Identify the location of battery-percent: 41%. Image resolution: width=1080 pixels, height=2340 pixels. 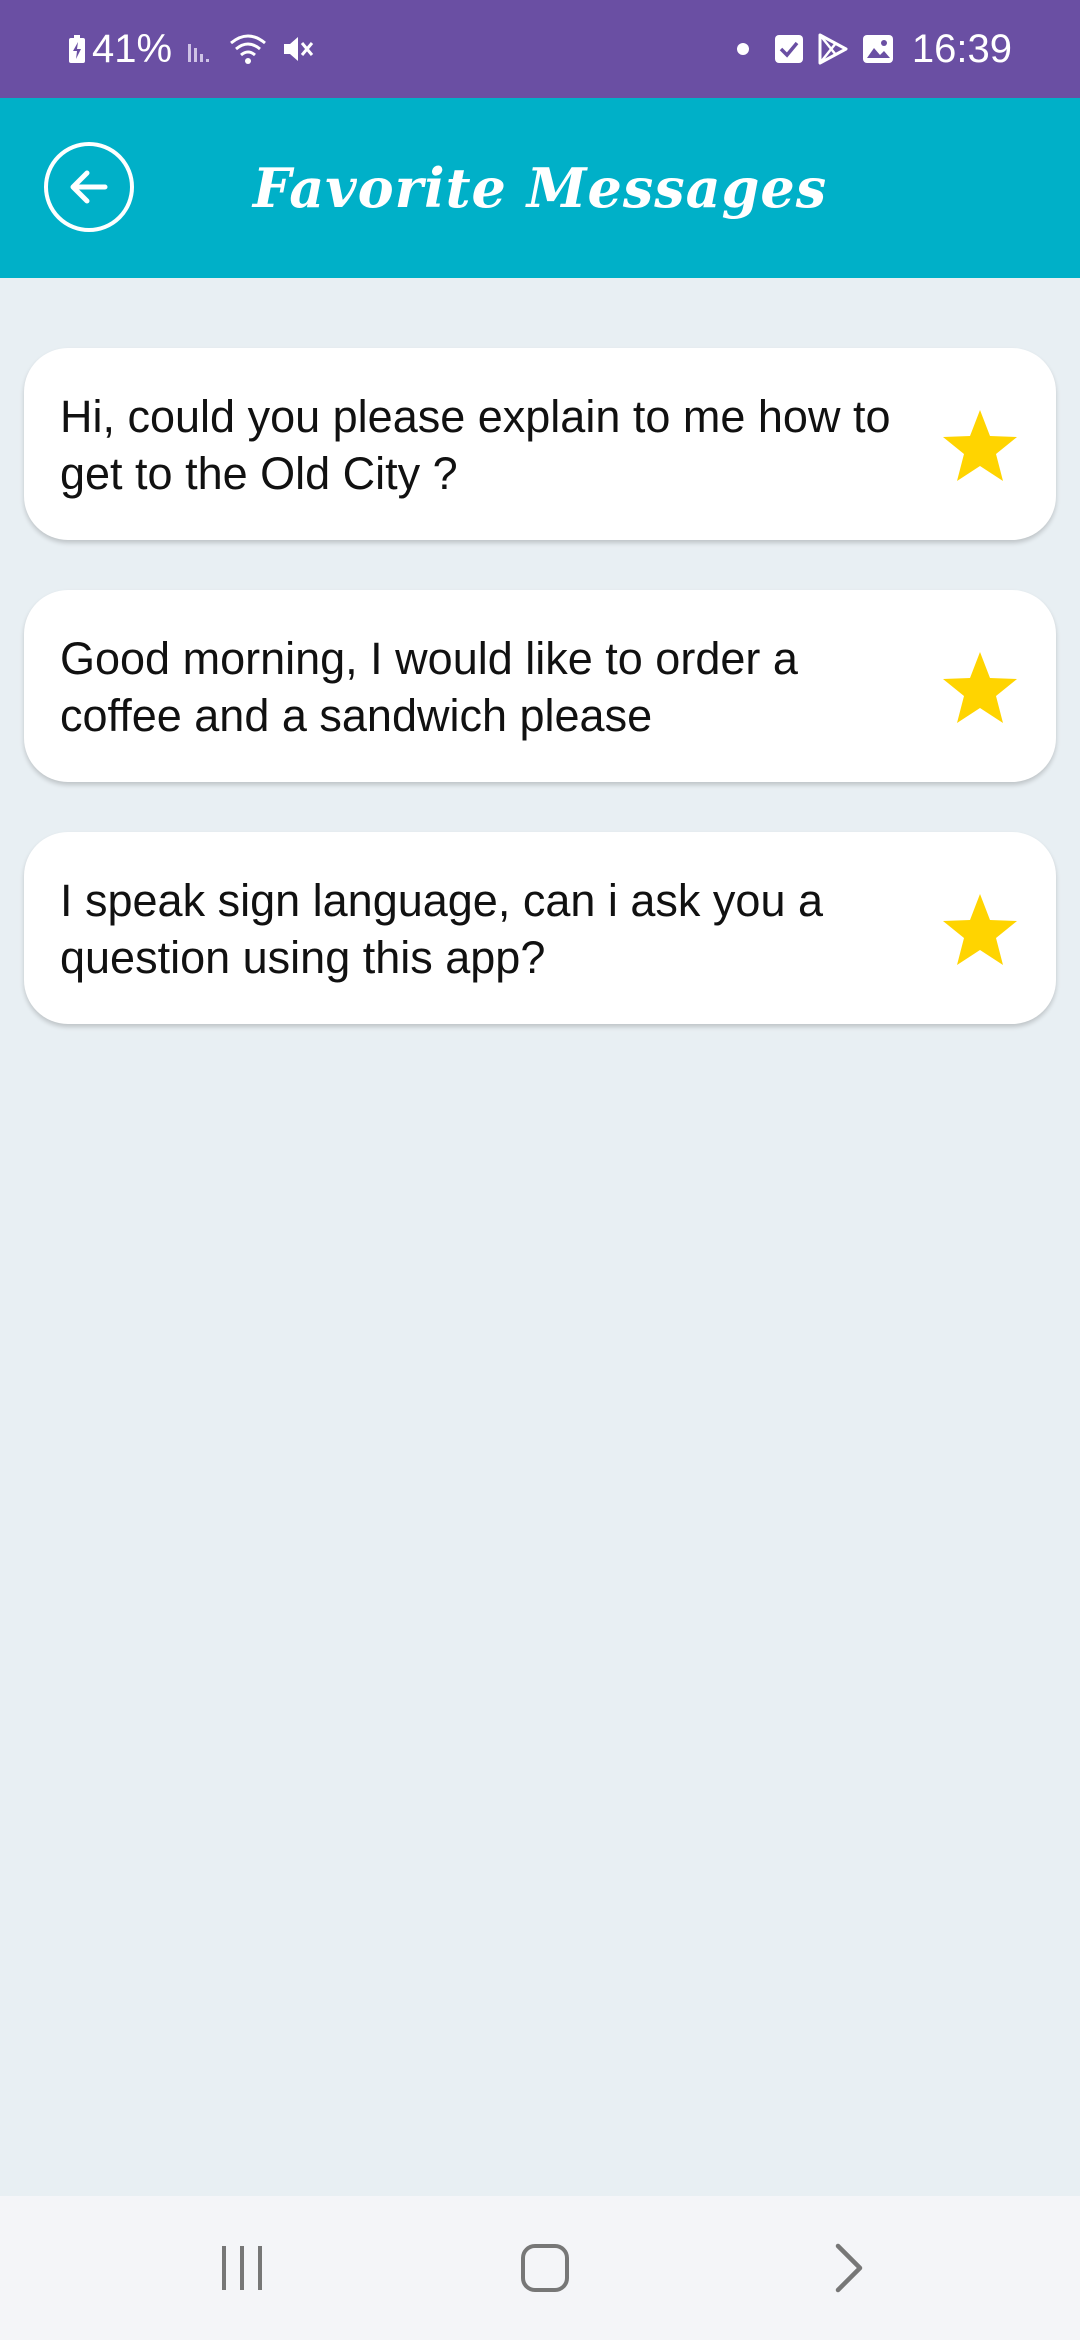
(132, 48).